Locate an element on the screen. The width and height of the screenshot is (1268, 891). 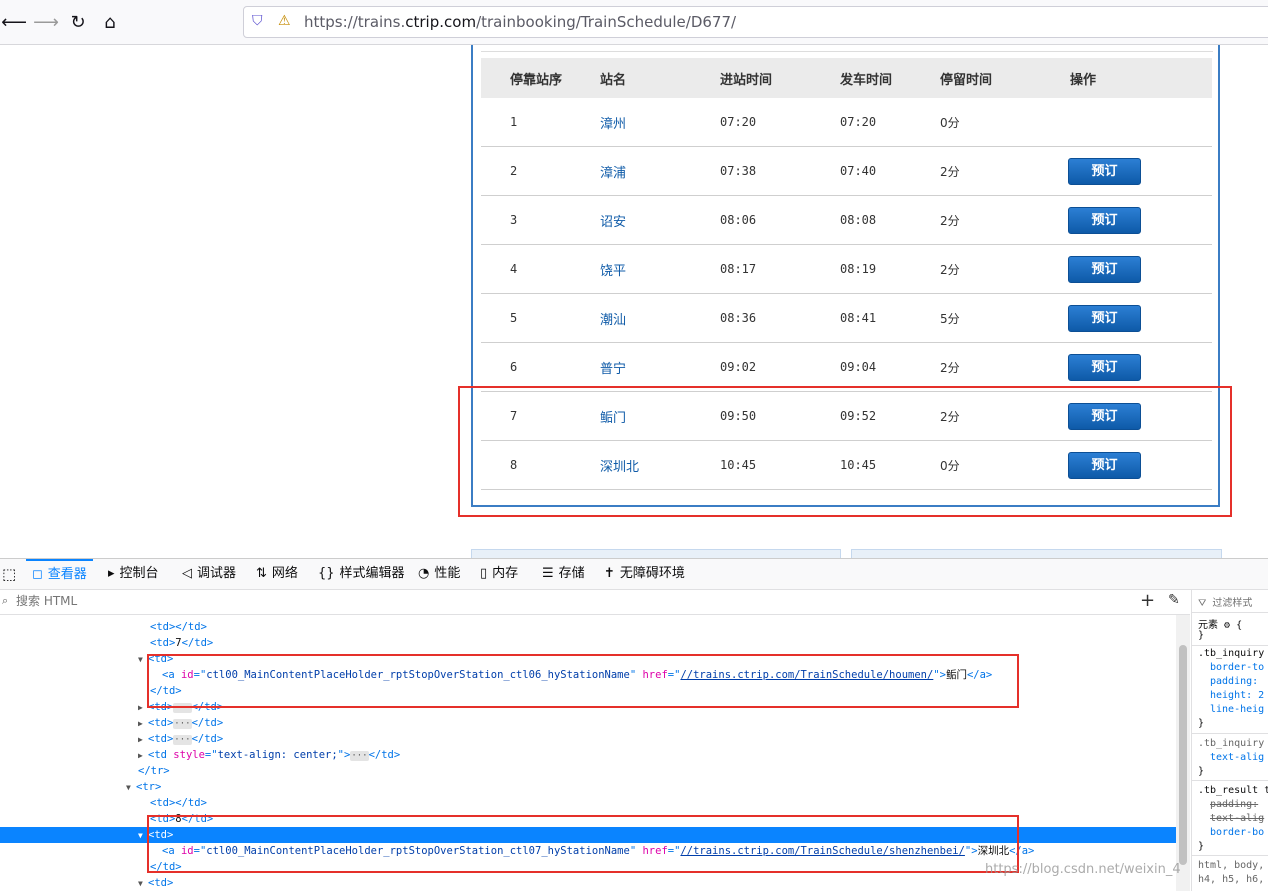
scrollbar-thumb is located at coordinates (1183, 755).